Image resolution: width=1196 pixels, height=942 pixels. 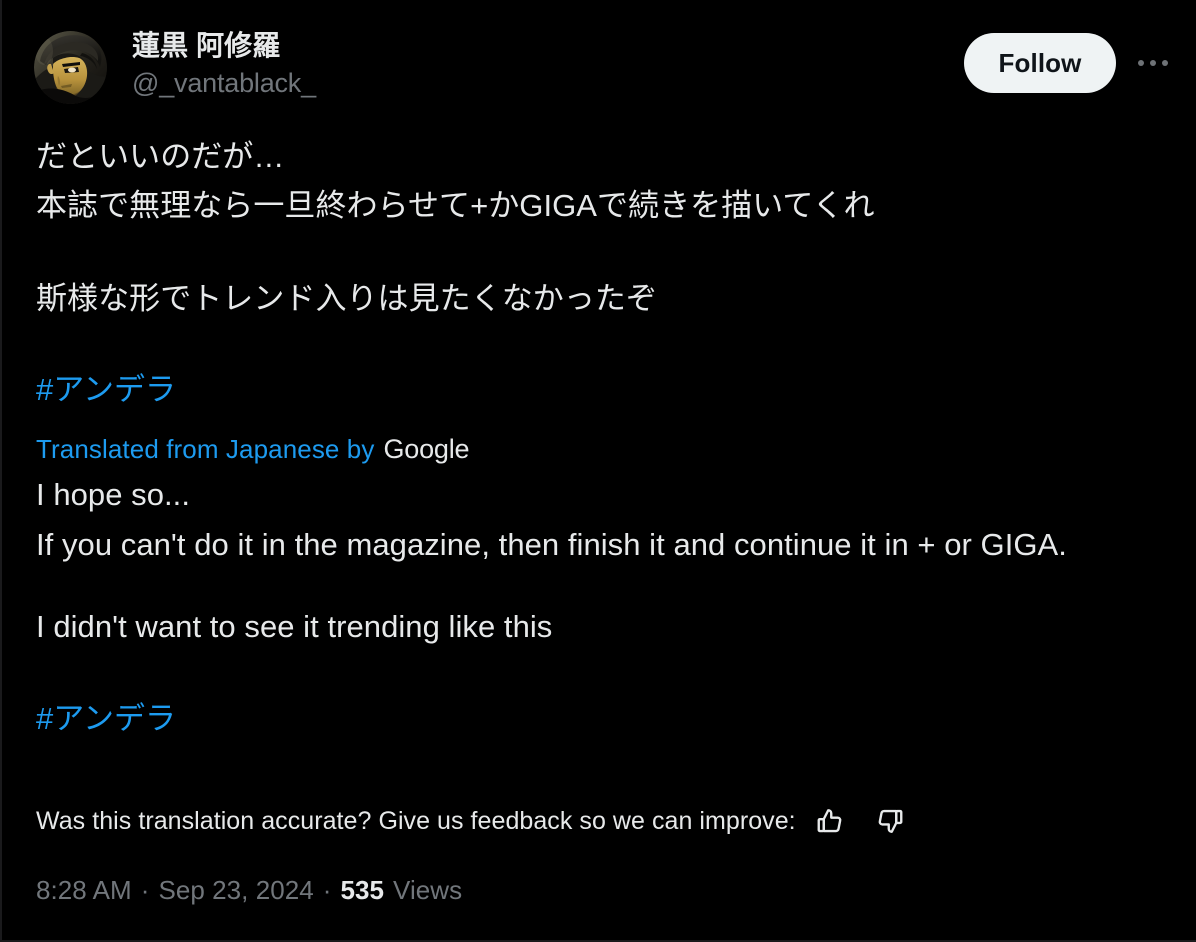 What do you see at coordinates (455, 205) in the screenshot?
I see `original-text-line-2: 本誌で無理なら一旦終わらせて+かGIGAで続きを描いてくれ` at bounding box center [455, 205].